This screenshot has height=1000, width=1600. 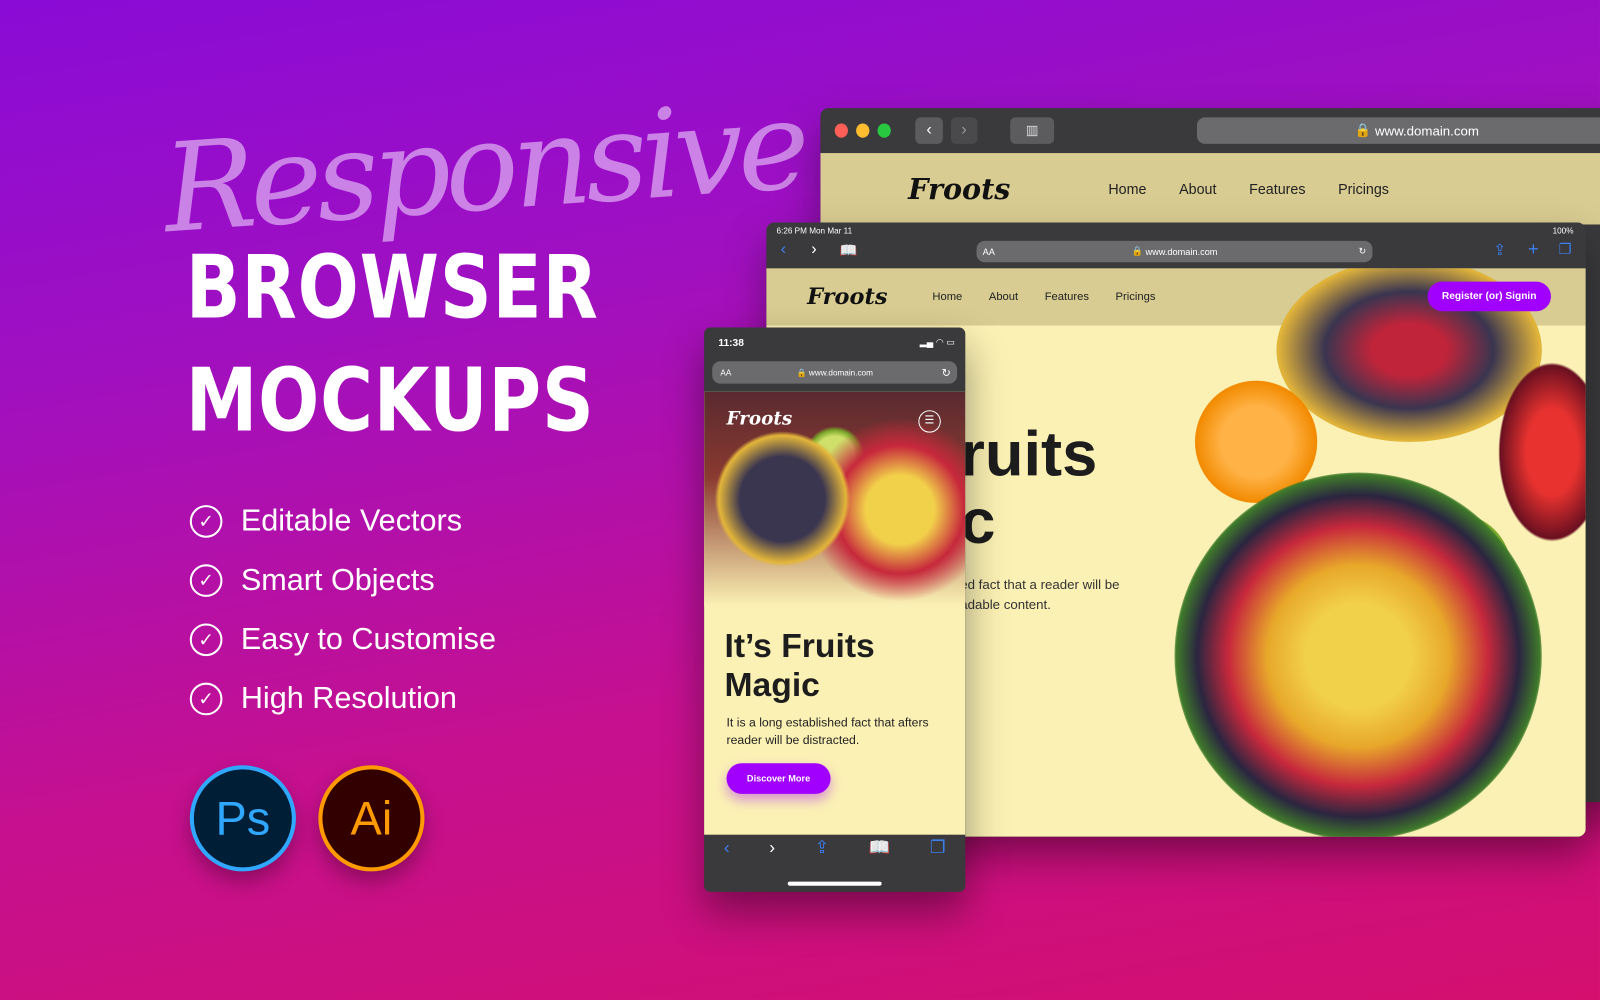 I want to click on hero-heading: ruits c, so click(x=1028, y=488).